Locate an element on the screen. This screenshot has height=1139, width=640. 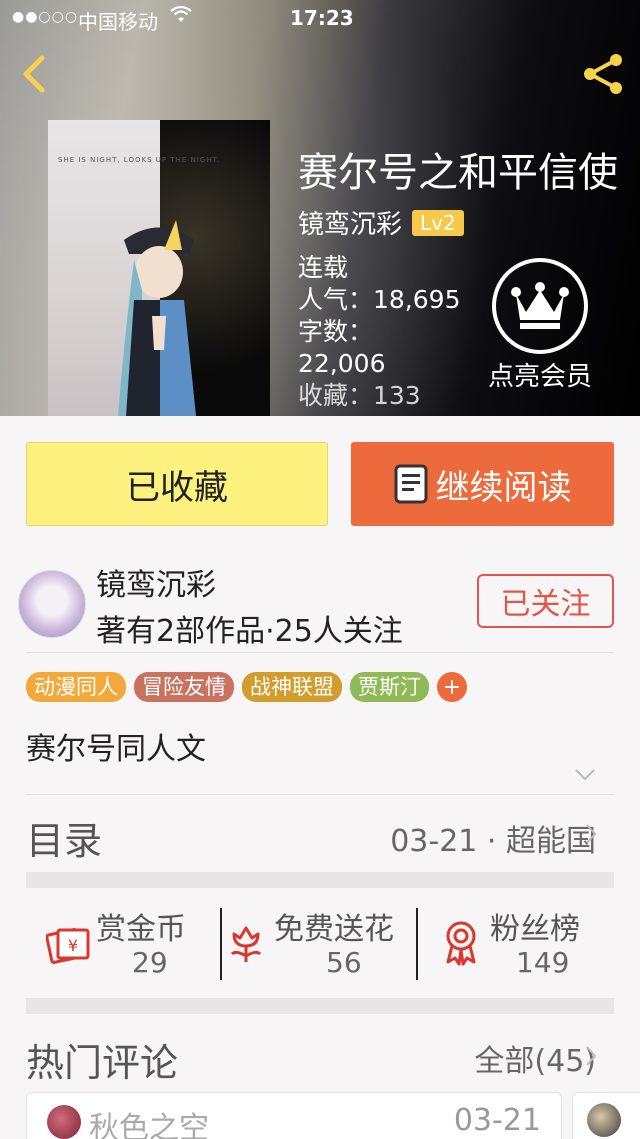
back-button is located at coordinates (34, 74).